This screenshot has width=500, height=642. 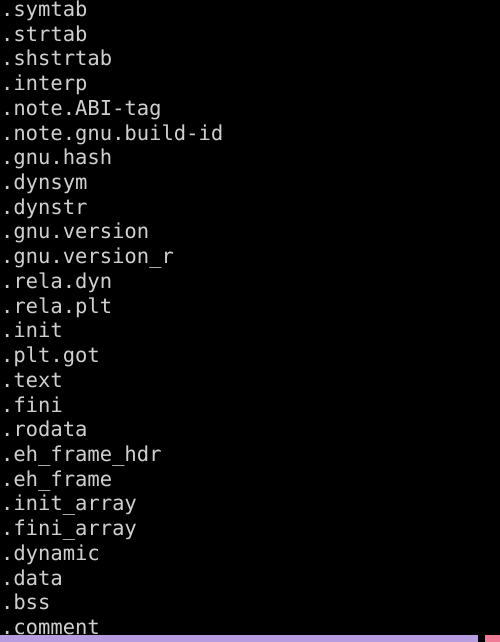 What do you see at coordinates (44, 182) in the screenshot?
I see `terminal-line: .dynsym` at bounding box center [44, 182].